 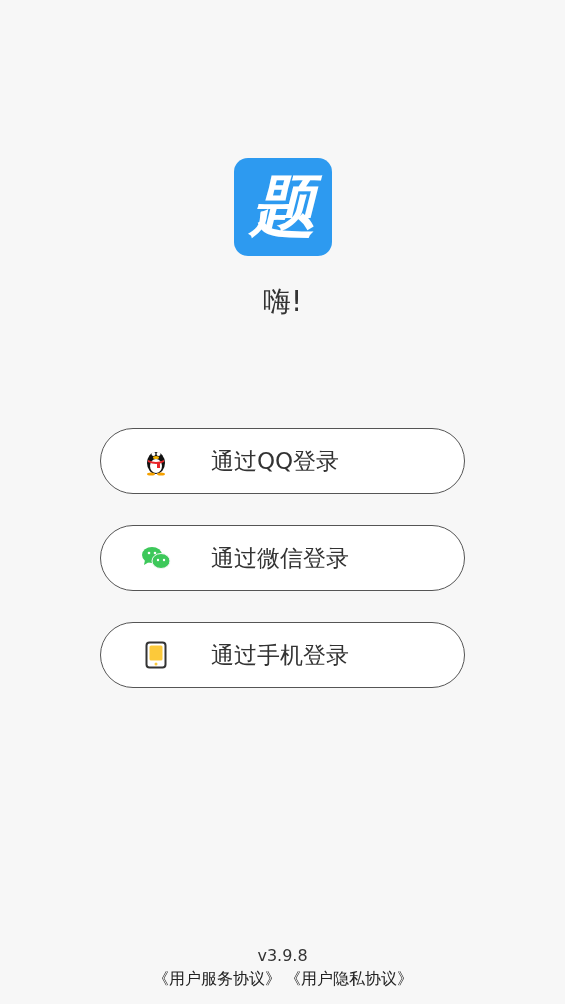 I want to click on version-text: v3.9.8, so click(x=282, y=955).